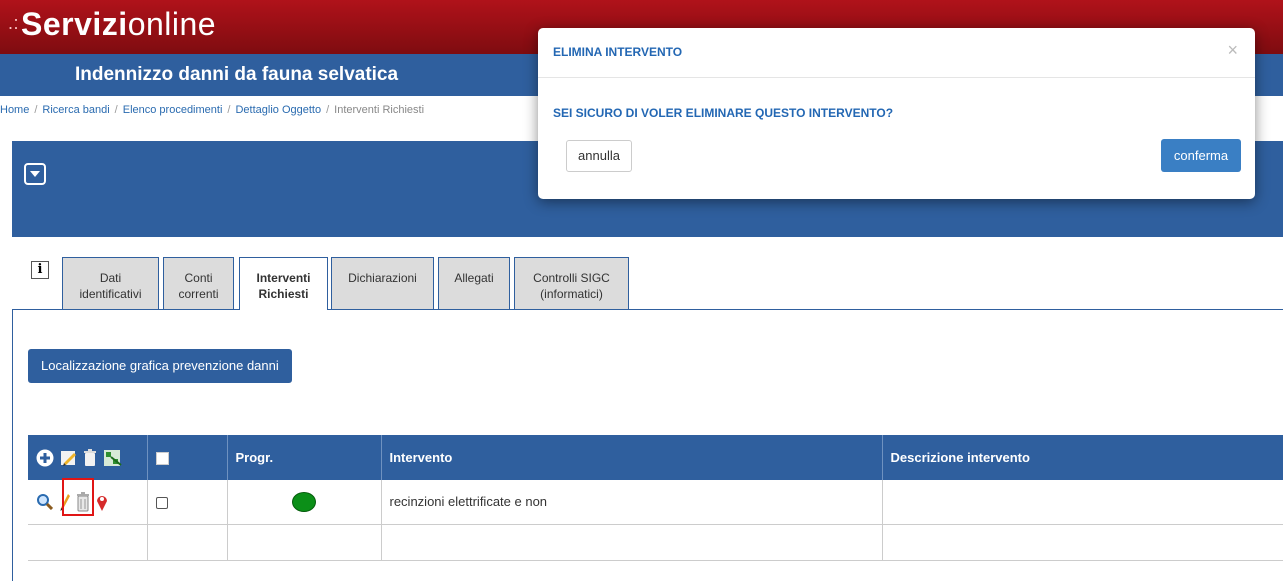 The height and width of the screenshot is (581, 1283). Describe the element at coordinates (1201, 155) in the screenshot. I see `confirm-button: conferma` at that location.